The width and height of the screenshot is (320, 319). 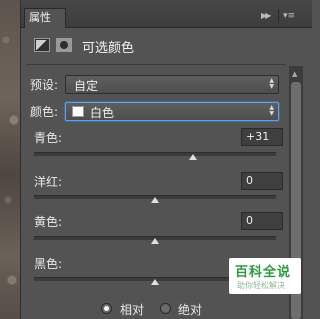 I want to click on panel-menu-icon: ▾≡, so click(x=289, y=16).